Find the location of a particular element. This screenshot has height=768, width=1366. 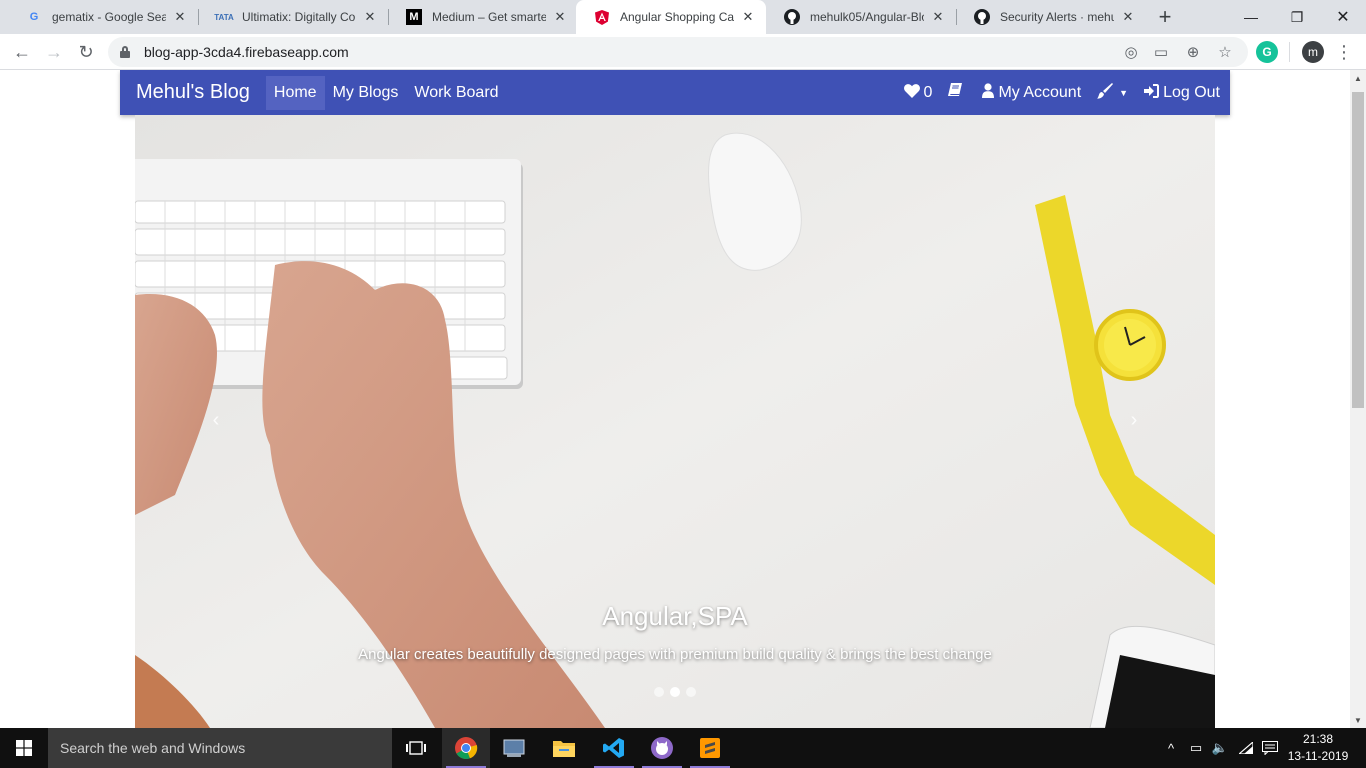

system-settings-icon is located at coordinates (514, 748).